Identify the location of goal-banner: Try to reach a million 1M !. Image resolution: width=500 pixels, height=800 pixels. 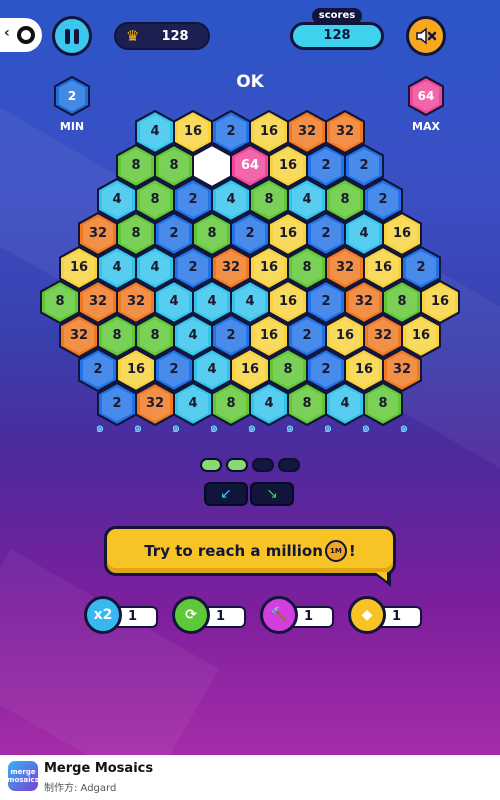
(250, 556).